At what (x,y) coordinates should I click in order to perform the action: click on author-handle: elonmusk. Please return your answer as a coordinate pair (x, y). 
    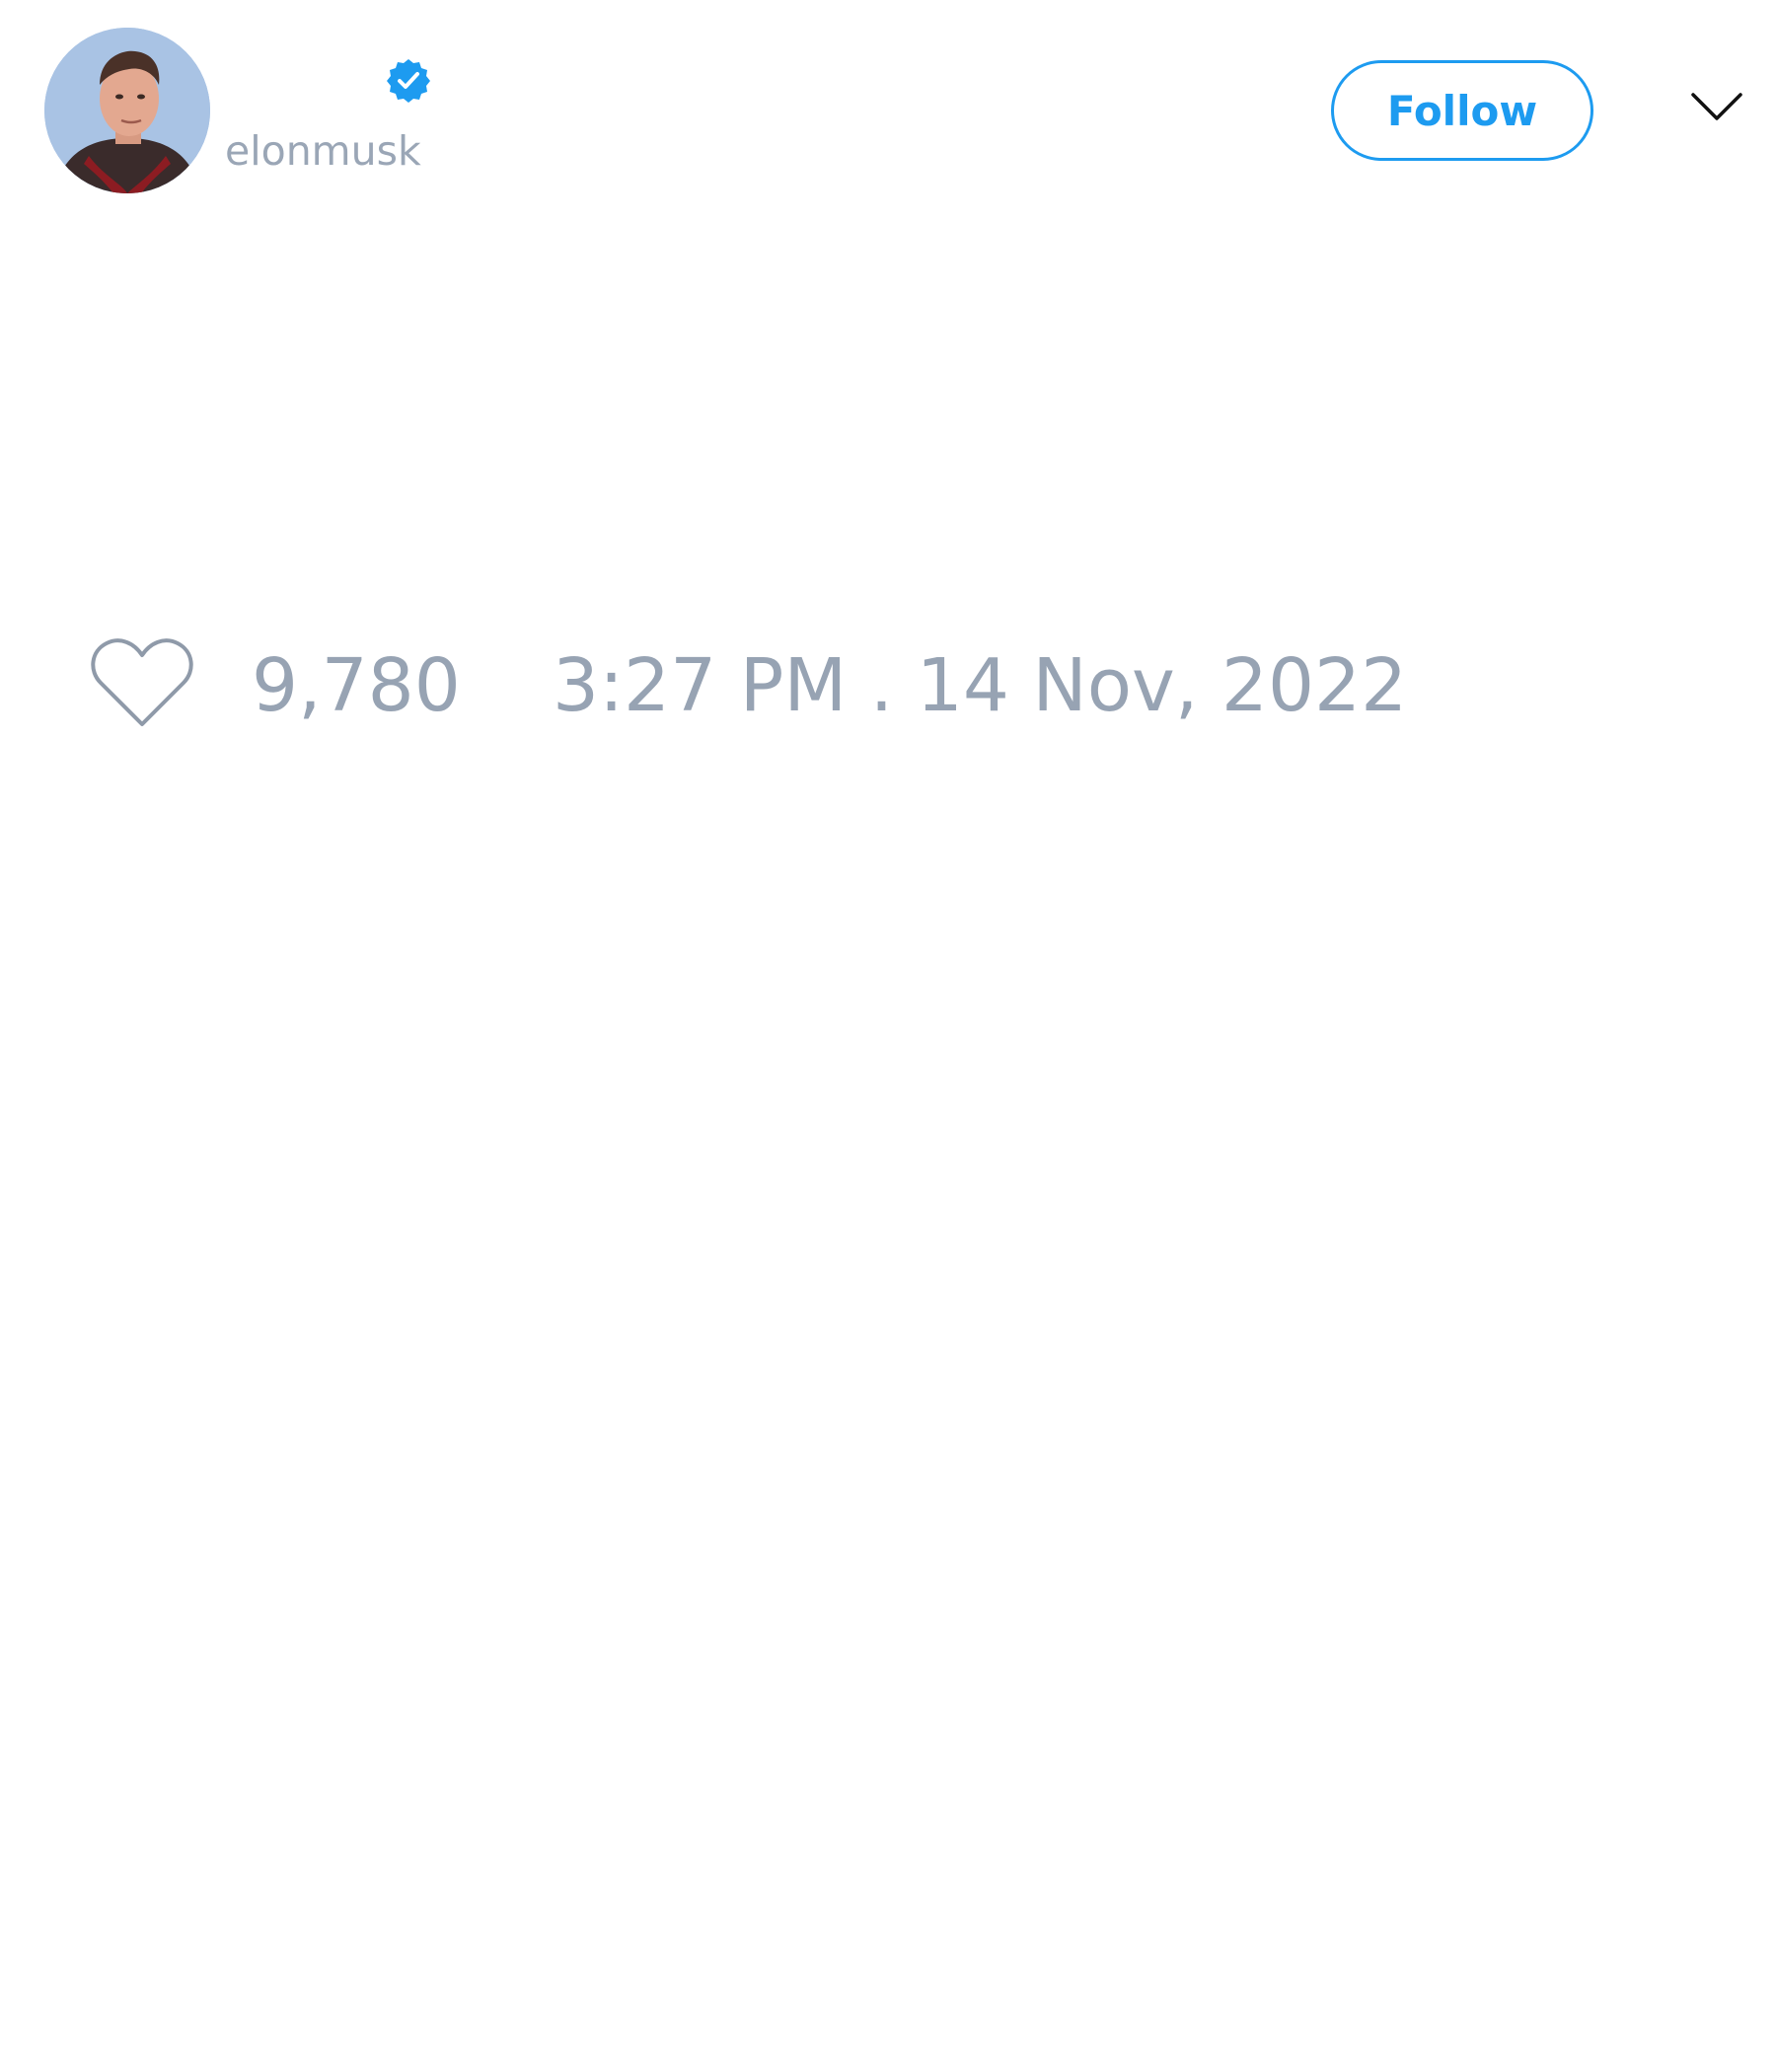
    Looking at the image, I should click on (323, 151).